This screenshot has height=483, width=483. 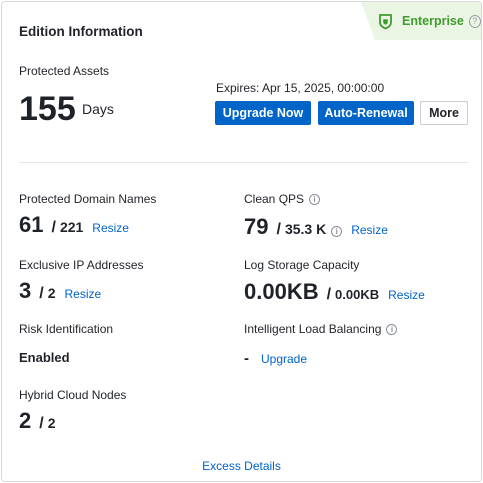 What do you see at coordinates (334, 292) in the screenshot?
I see `log-storage-value: 0.00KB / 0.00KB Resize` at bounding box center [334, 292].